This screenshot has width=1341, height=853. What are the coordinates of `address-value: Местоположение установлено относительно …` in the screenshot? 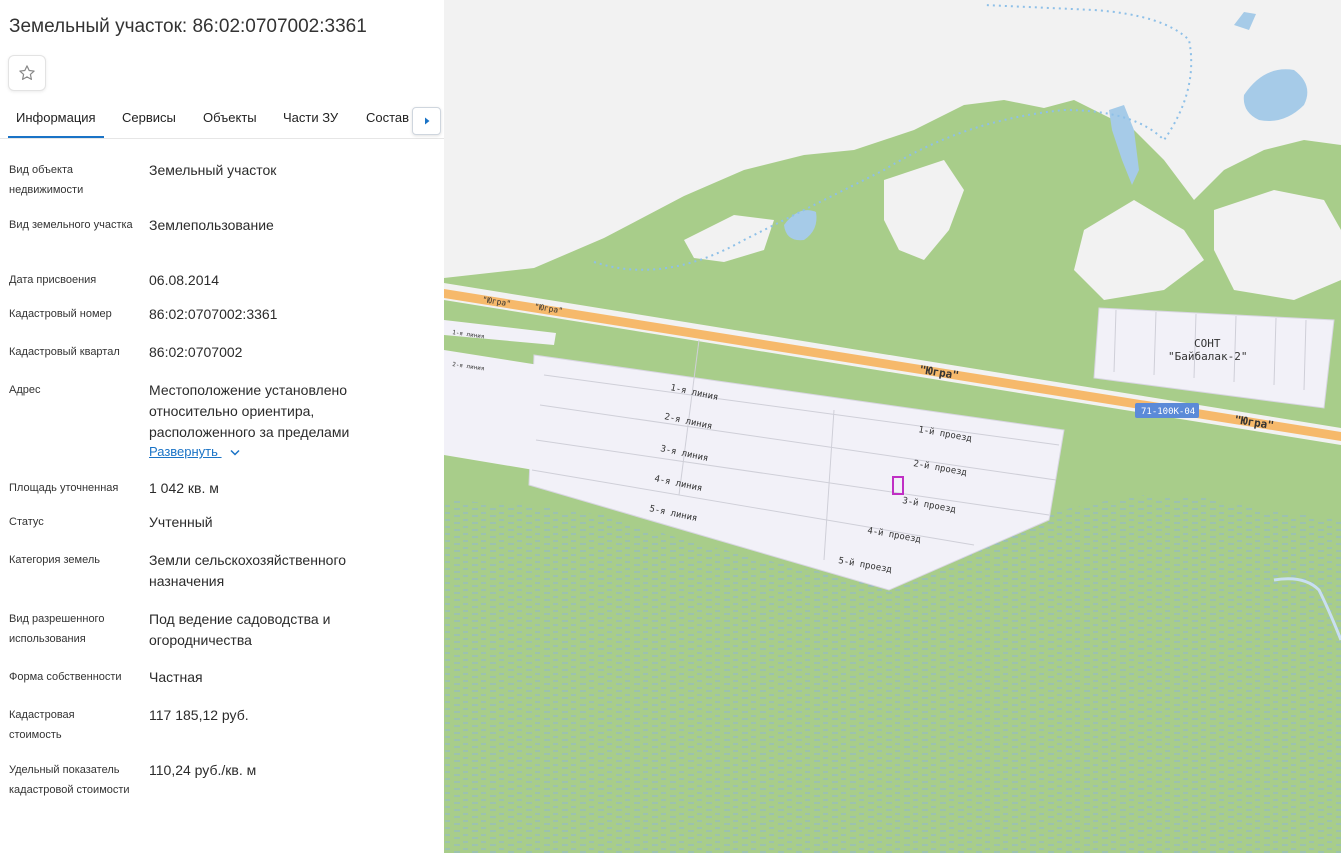 It's located at (249, 411).